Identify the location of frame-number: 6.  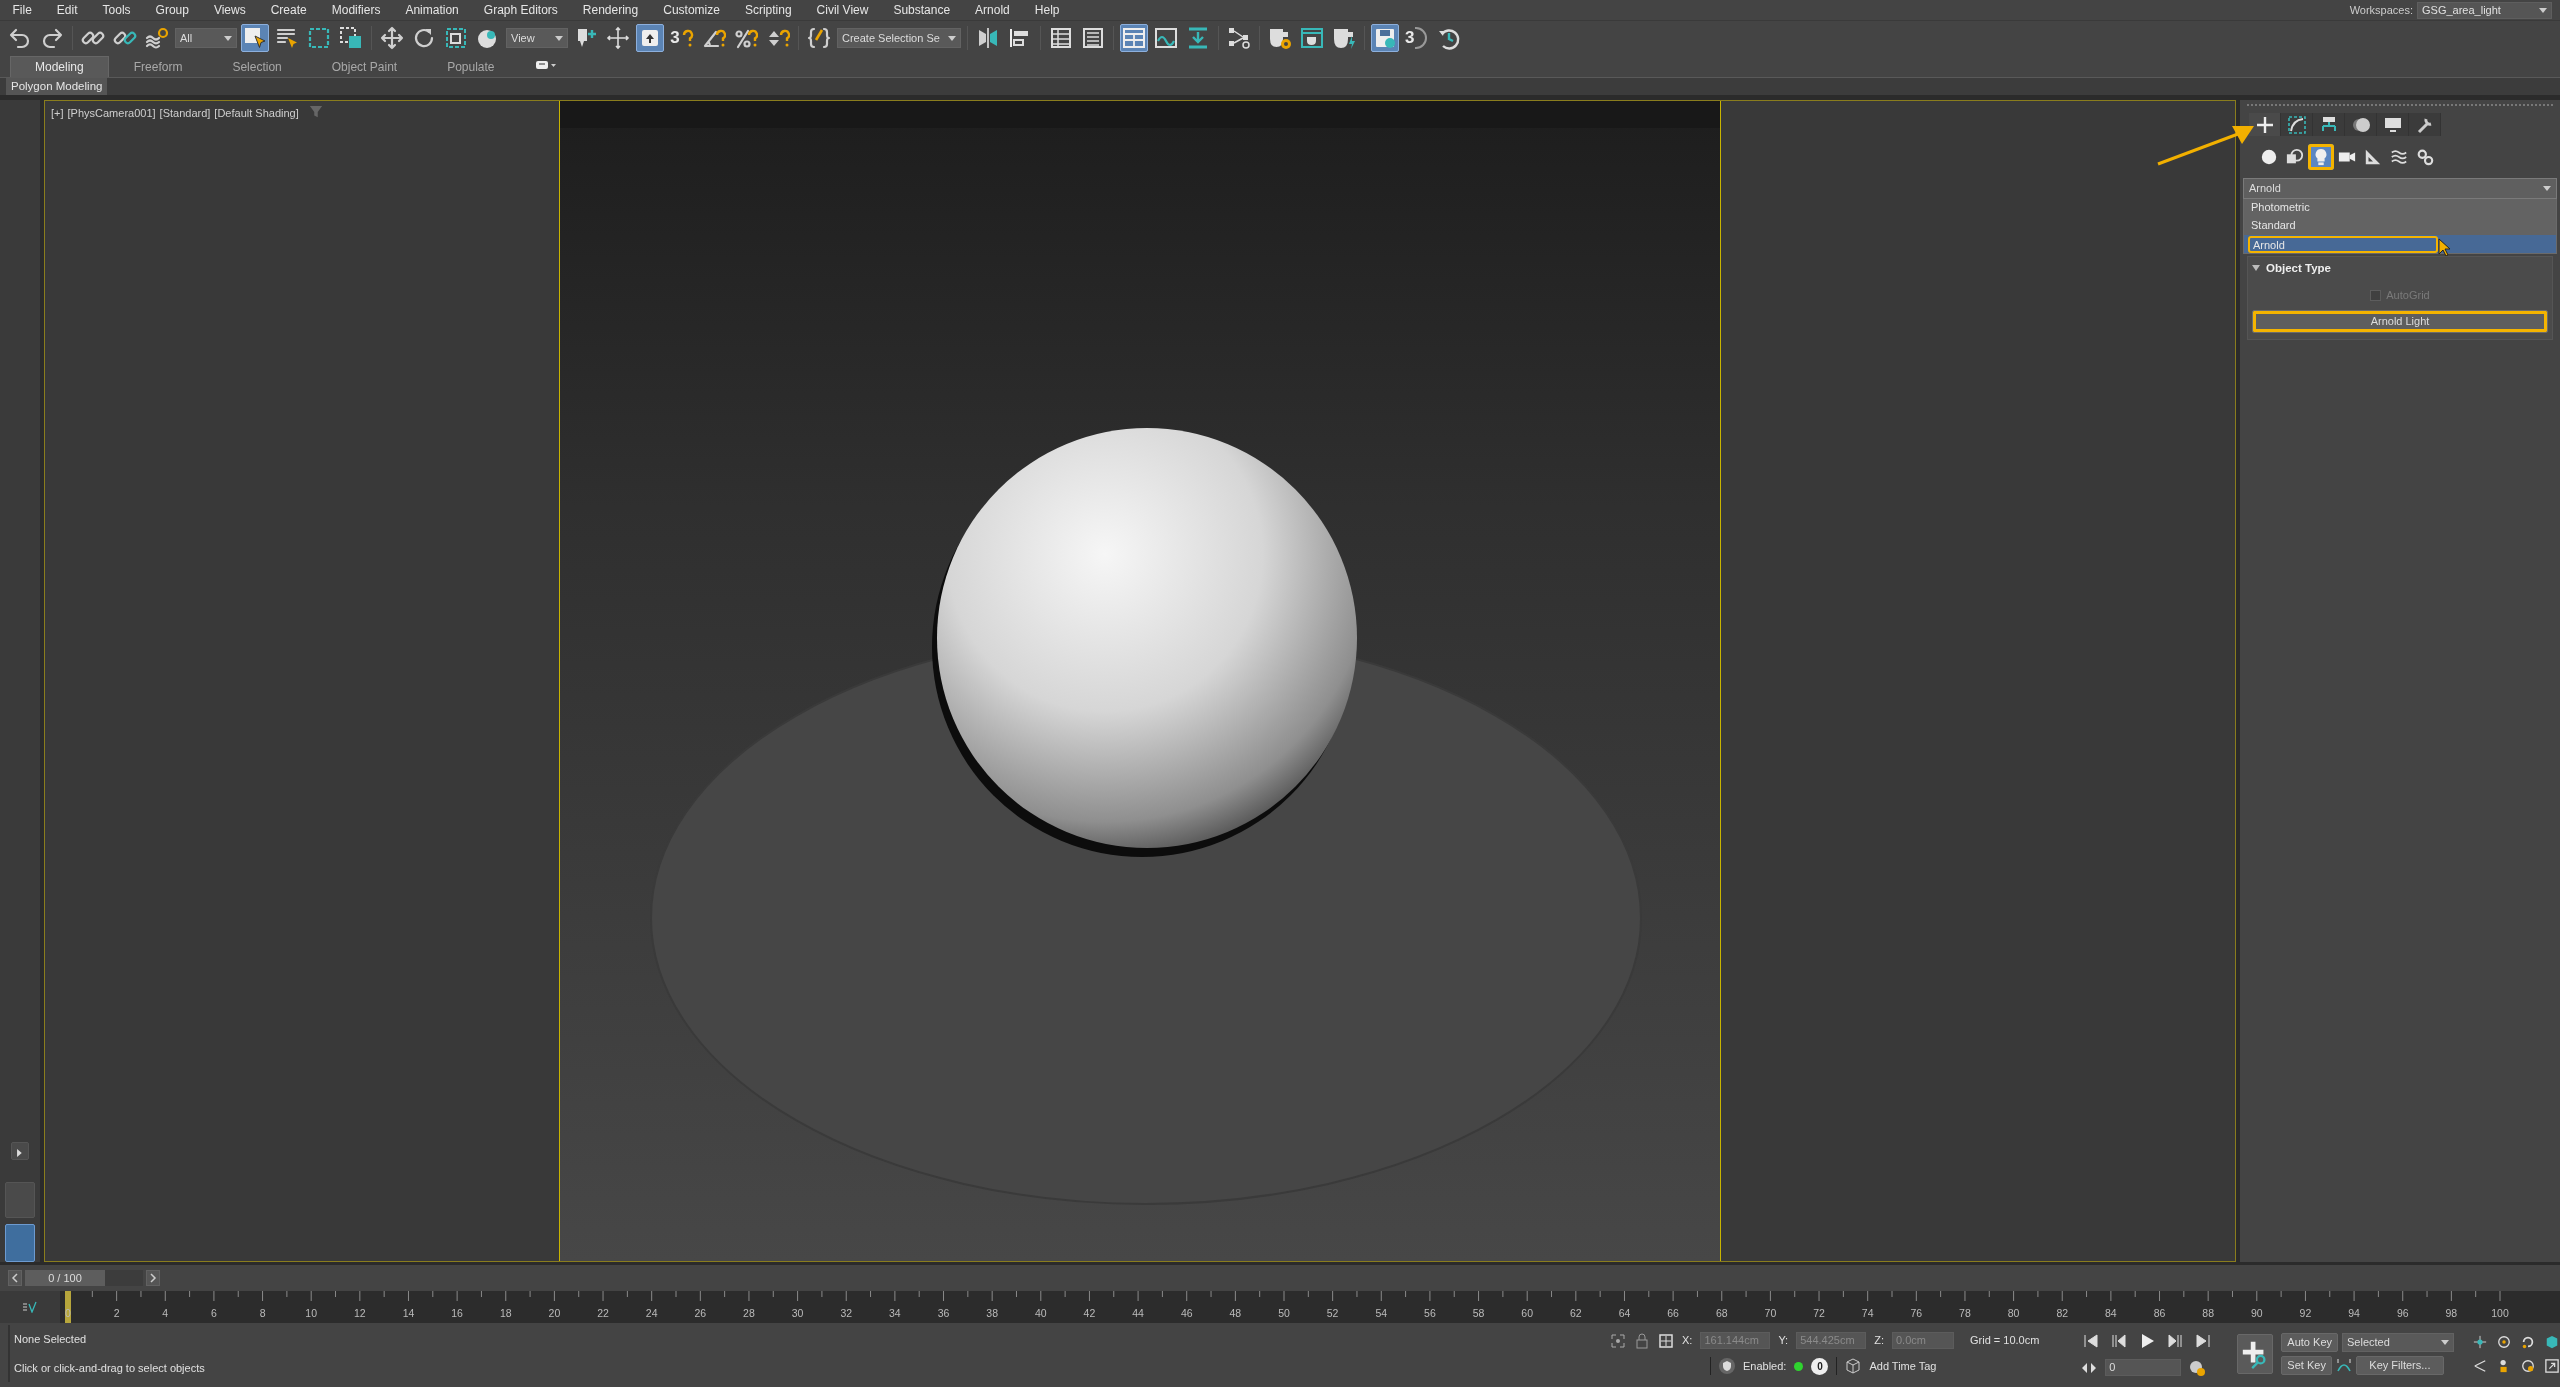
(214, 1313).